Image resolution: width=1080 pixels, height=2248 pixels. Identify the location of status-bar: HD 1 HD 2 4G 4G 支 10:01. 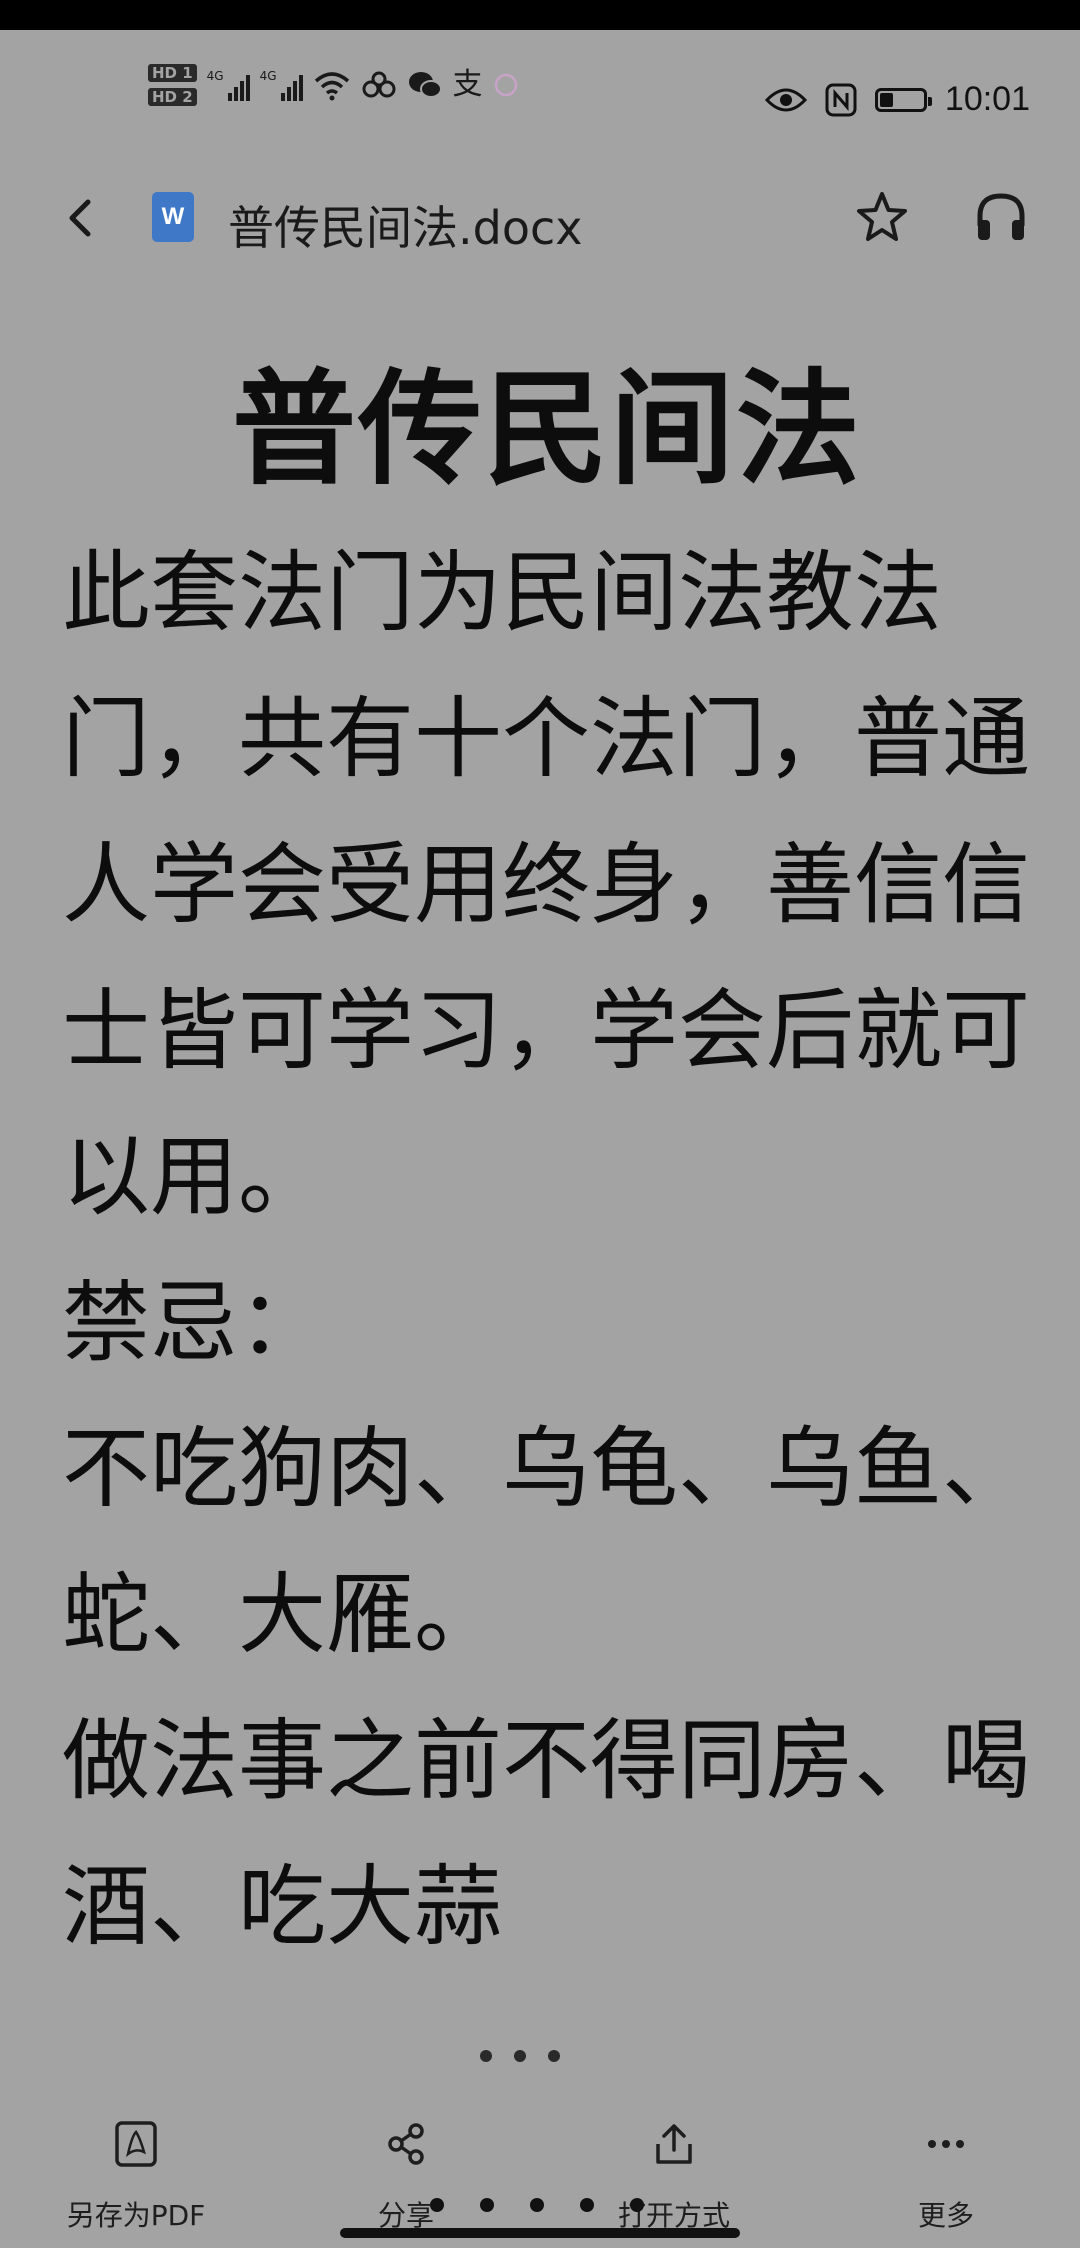
(540, 95).